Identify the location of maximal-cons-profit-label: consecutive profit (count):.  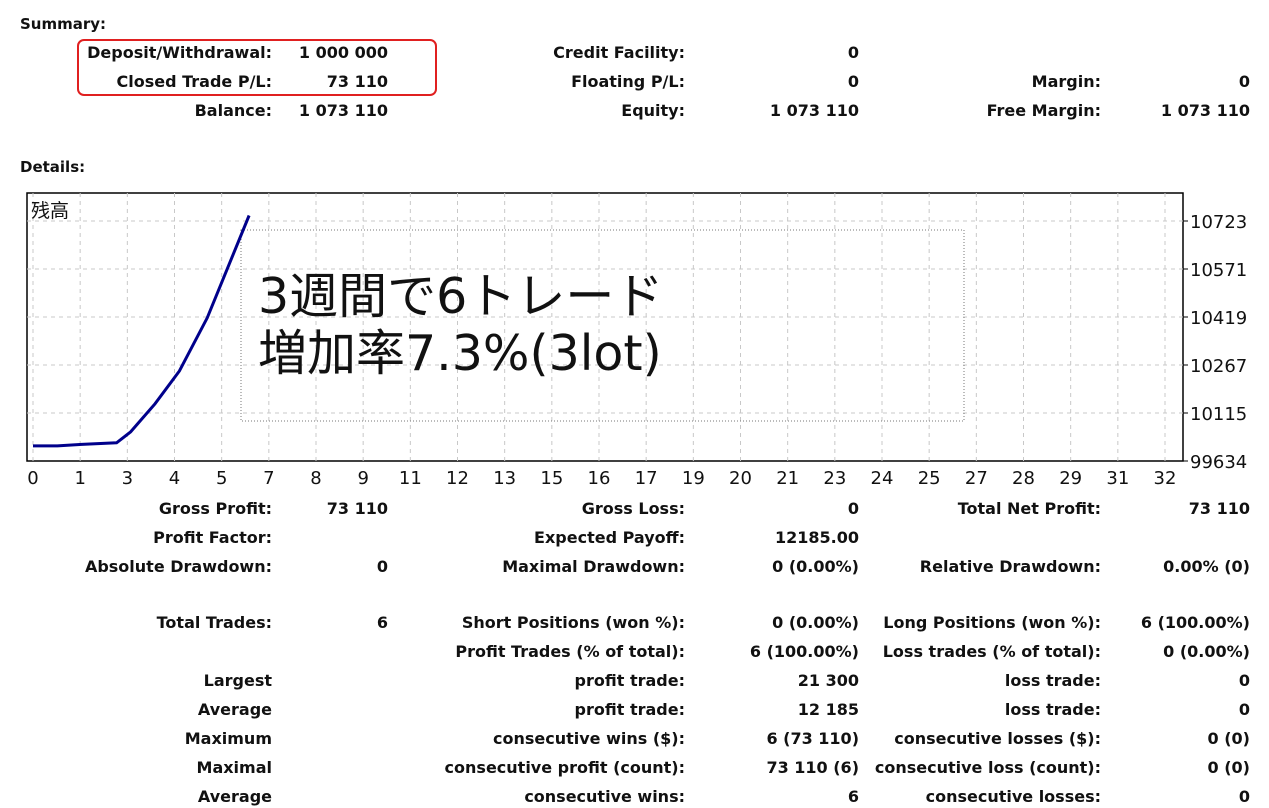
(564, 767).